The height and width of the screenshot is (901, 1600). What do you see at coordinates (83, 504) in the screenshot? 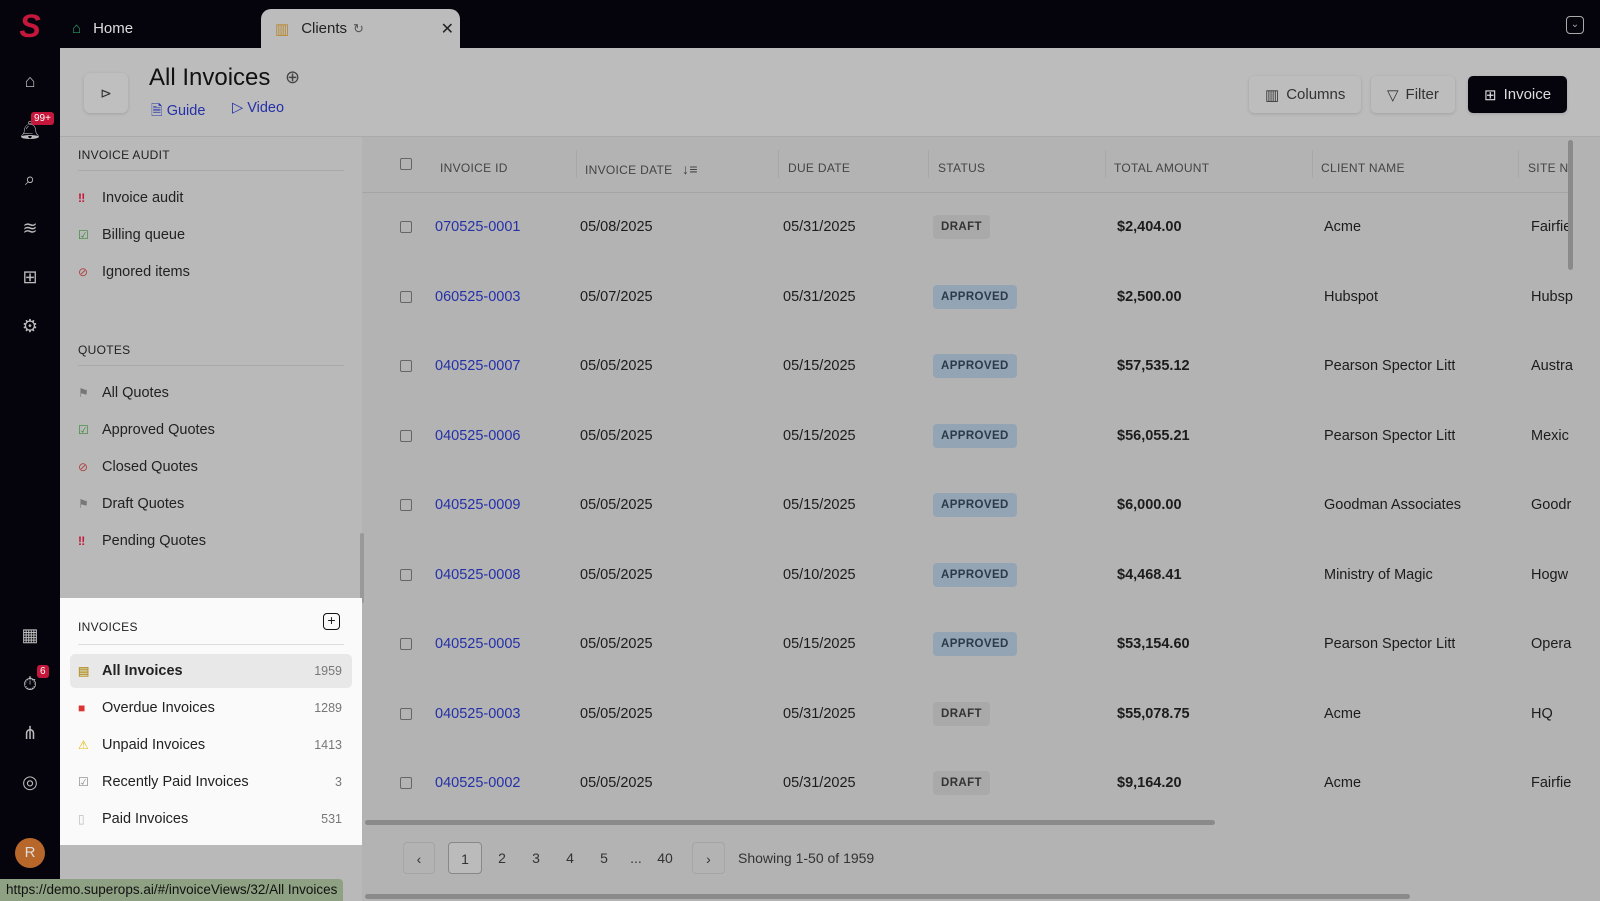
I see `flag-icon: ⚑` at bounding box center [83, 504].